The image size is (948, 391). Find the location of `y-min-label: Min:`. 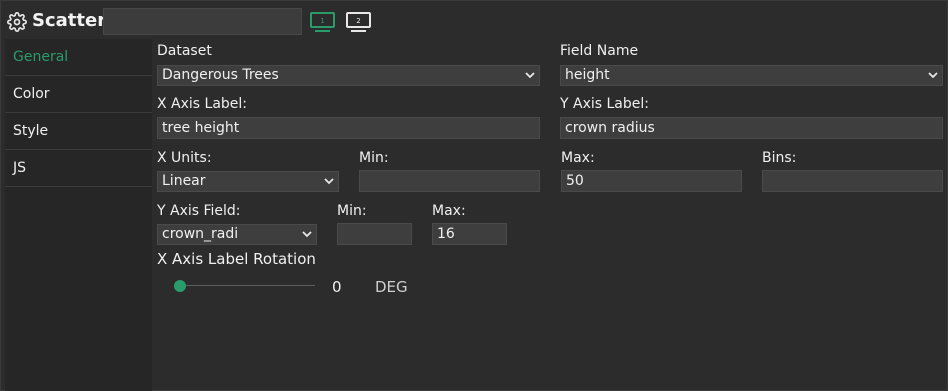

y-min-label: Min: is located at coordinates (352, 211).